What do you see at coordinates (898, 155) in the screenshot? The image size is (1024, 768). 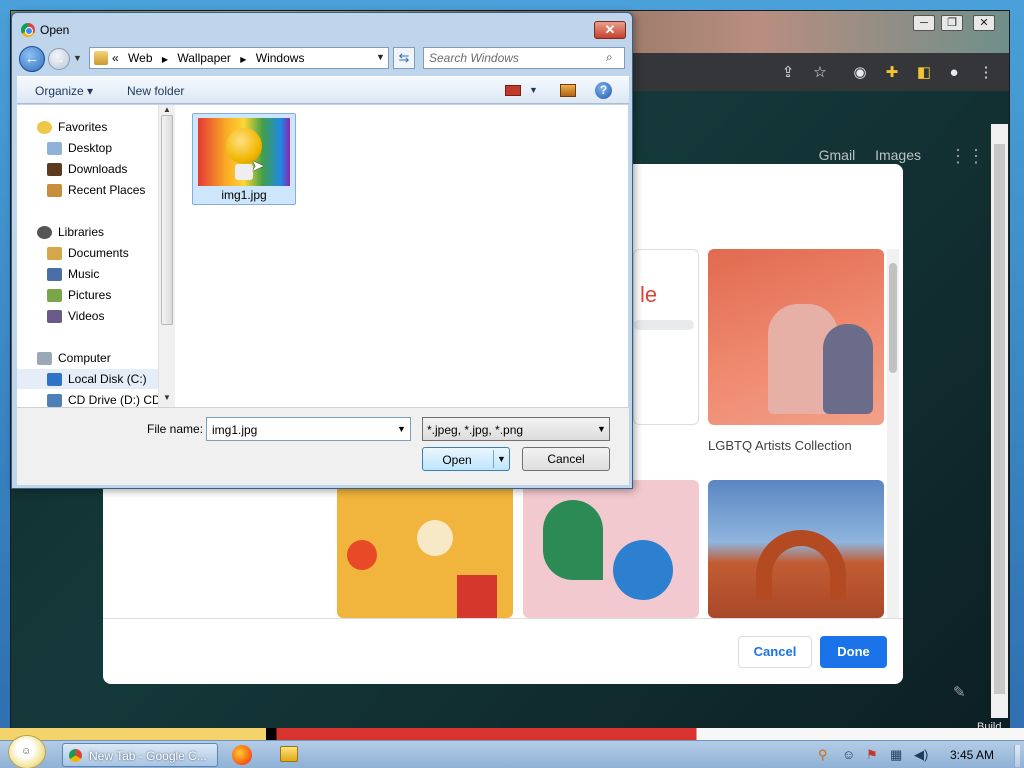 I see `images-link: Images` at bounding box center [898, 155].